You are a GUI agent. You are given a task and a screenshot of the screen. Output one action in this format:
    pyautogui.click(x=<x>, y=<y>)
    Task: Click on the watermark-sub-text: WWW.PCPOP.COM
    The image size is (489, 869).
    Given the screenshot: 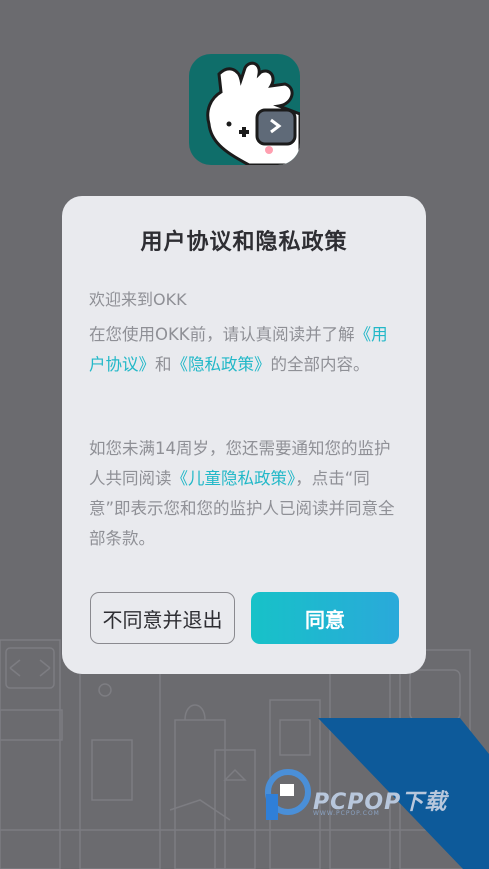 What is the action you would take?
    pyautogui.click(x=346, y=813)
    